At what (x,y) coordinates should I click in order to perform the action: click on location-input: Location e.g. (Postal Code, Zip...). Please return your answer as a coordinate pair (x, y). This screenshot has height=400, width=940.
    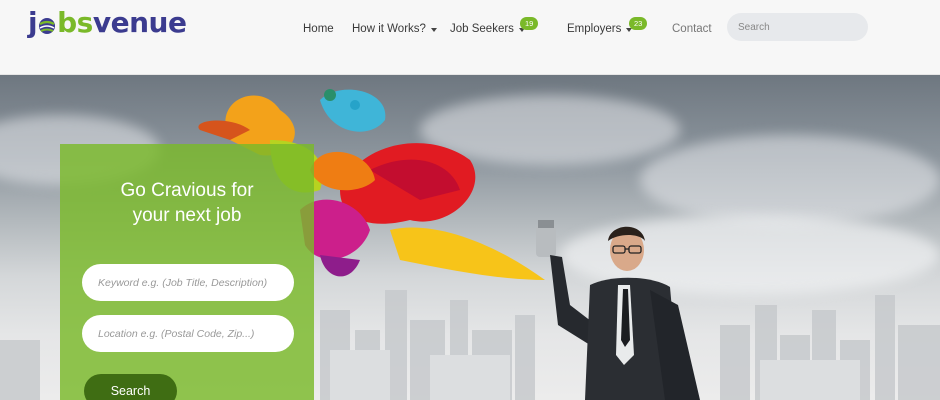
    Looking at the image, I should click on (188, 333).